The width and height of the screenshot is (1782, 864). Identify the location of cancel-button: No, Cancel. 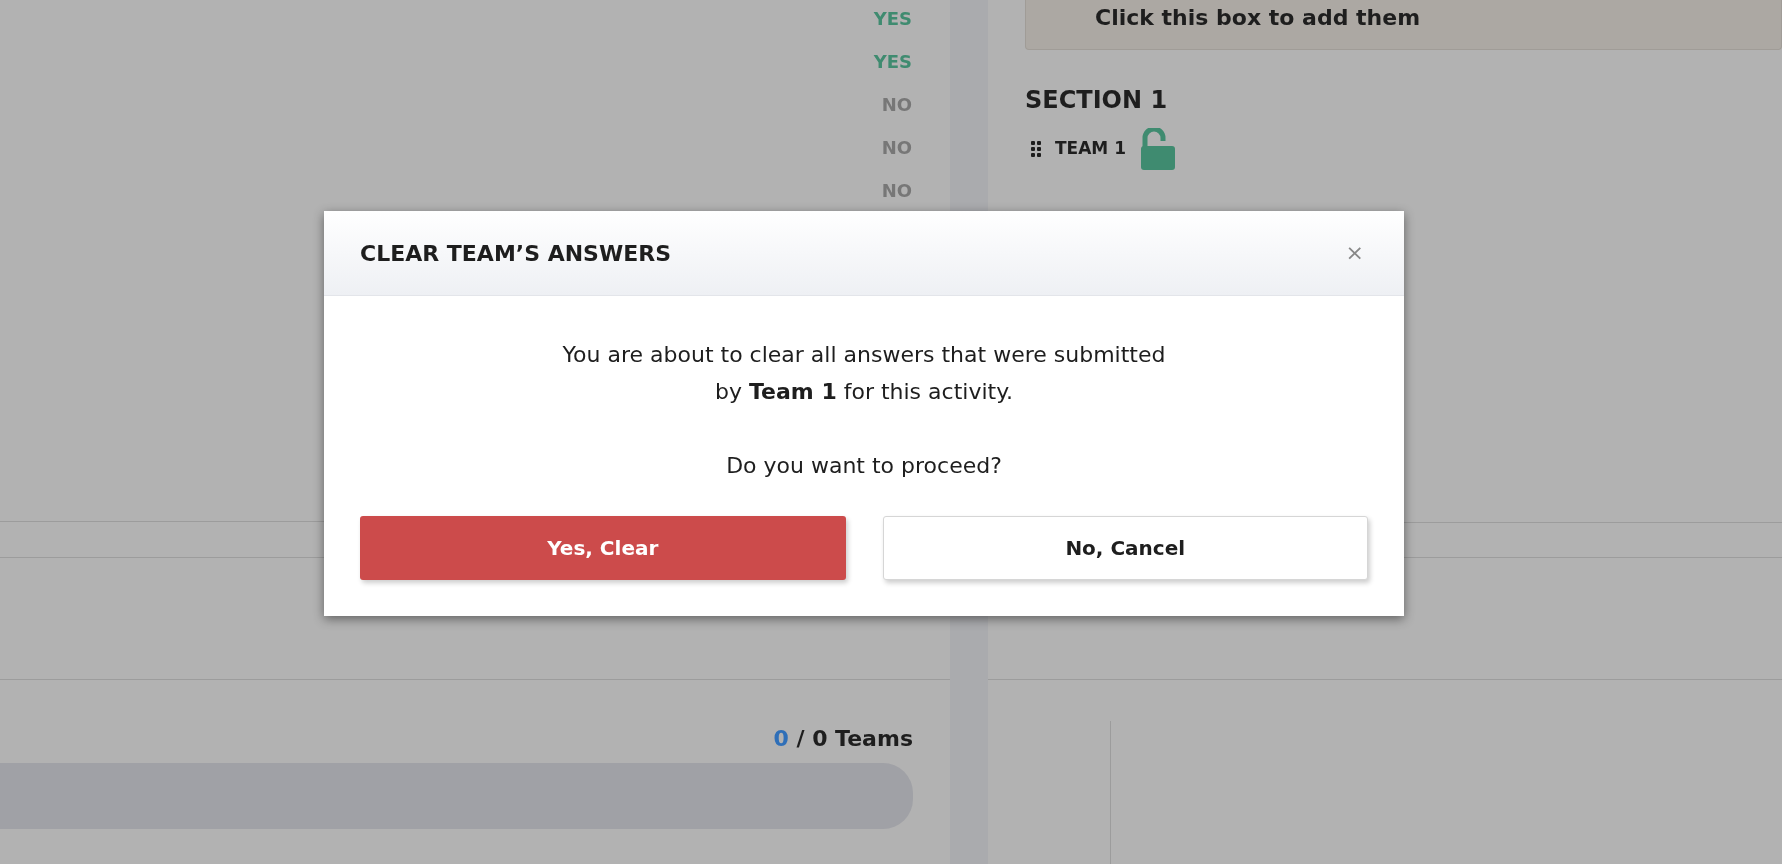
(1125, 547).